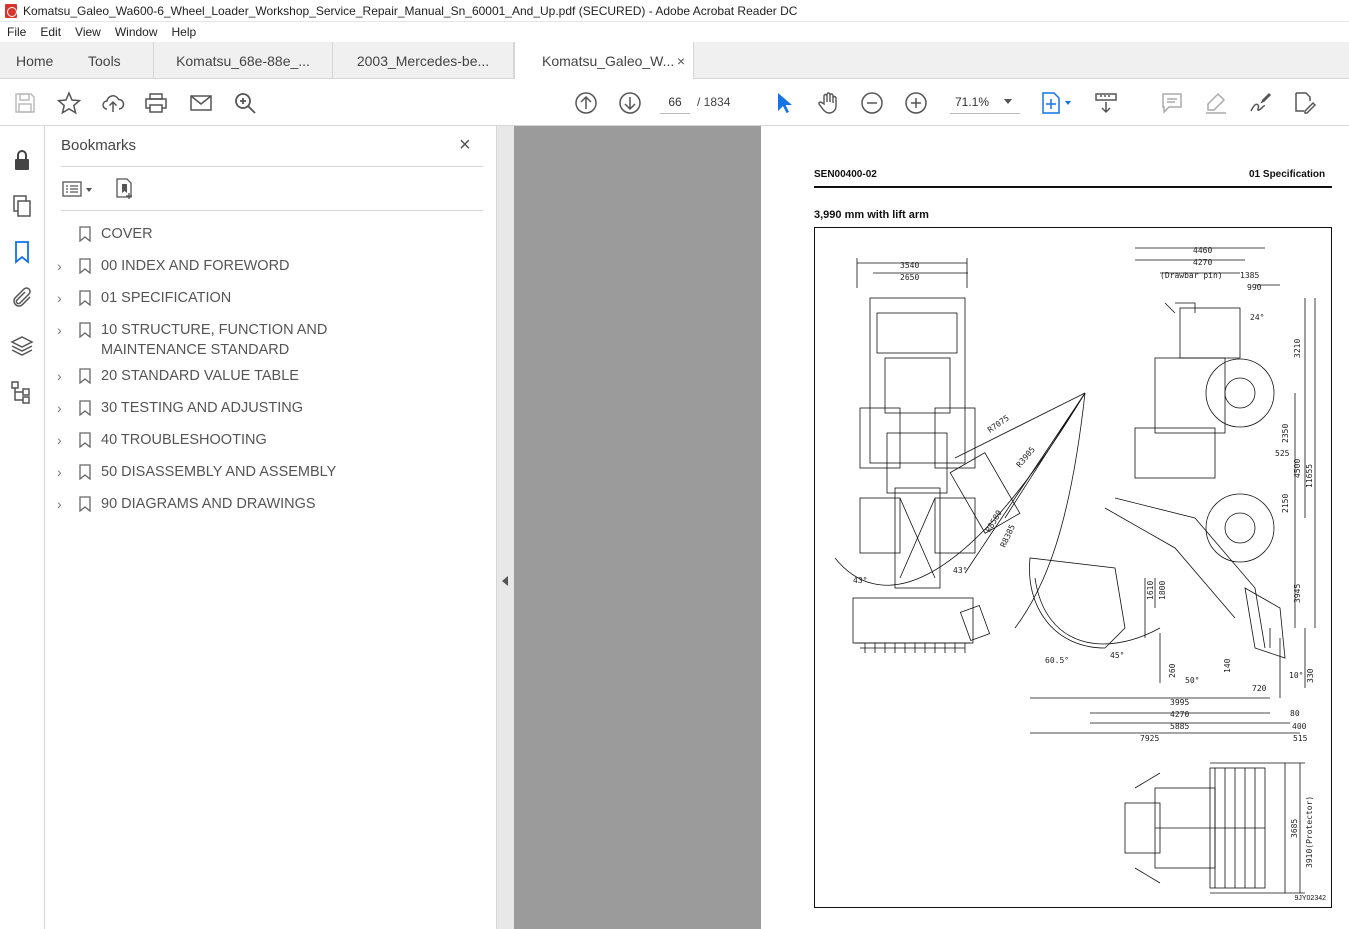  What do you see at coordinates (16, 32) in the screenshot?
I see `menu-file: File` at bounding box center [16, 32].